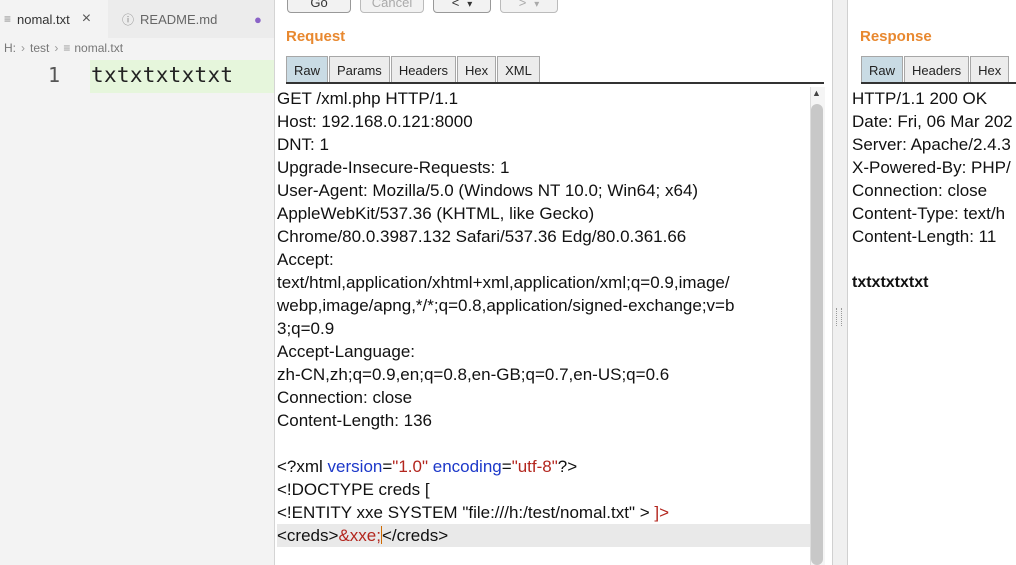 The height and width of the screenshot is (565, 1016). I want to click on response-tab-rule, so click(938, 83).